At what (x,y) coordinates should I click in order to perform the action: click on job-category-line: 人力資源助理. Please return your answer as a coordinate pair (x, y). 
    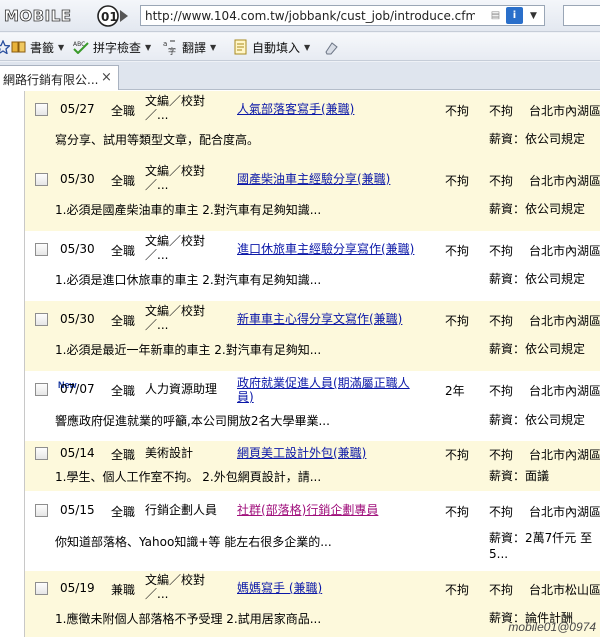
    Looking at the image, I should click on (181, 389).